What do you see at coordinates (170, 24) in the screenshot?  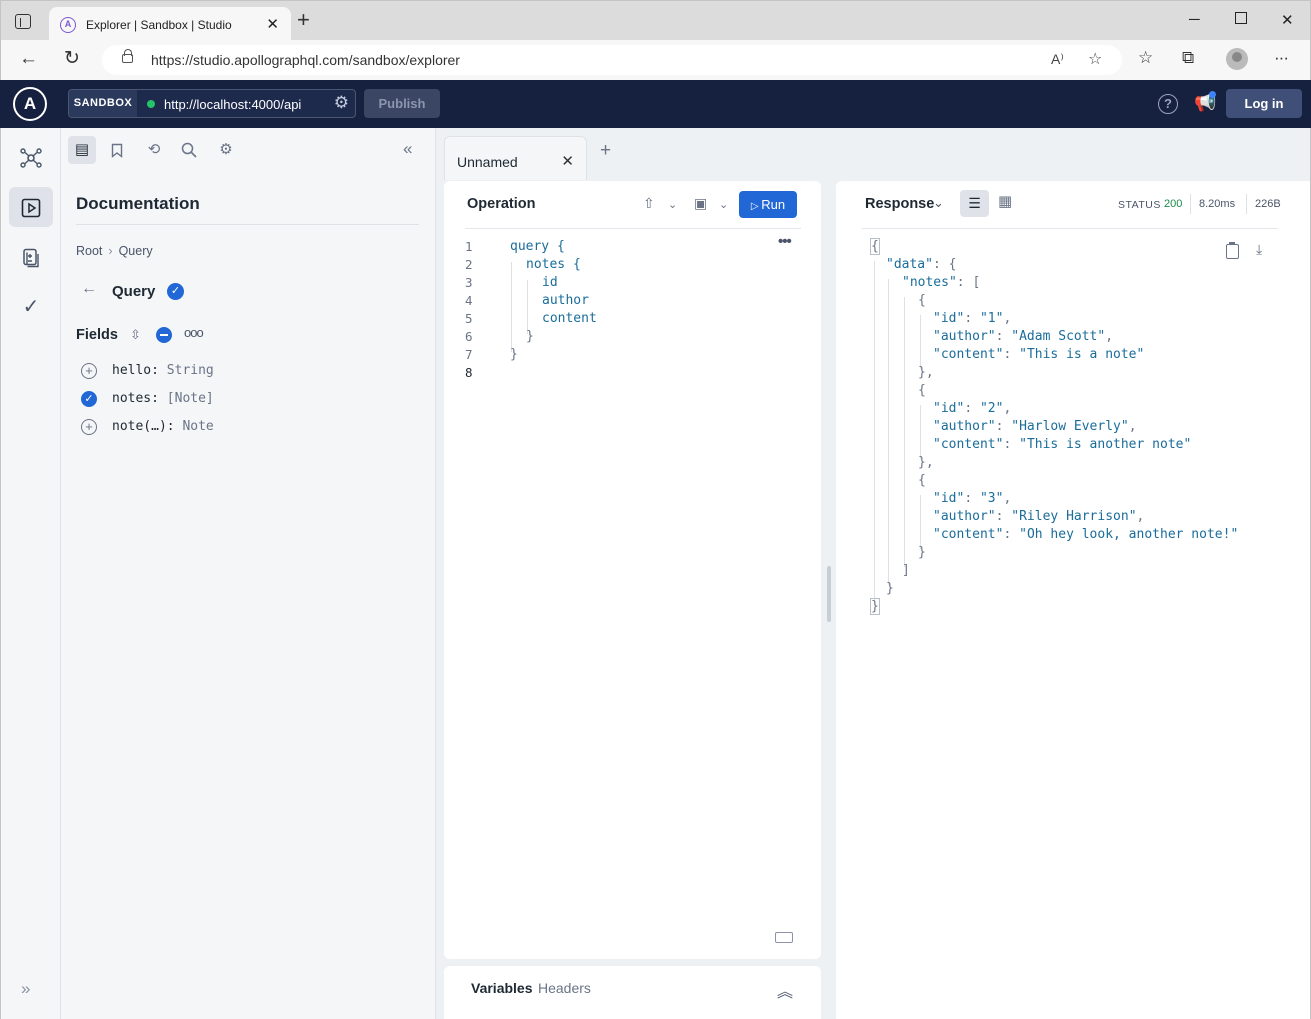 I see `browser-tab: A Explorer | Sandbox | Studio ✕` at bounding box center [170, 24].